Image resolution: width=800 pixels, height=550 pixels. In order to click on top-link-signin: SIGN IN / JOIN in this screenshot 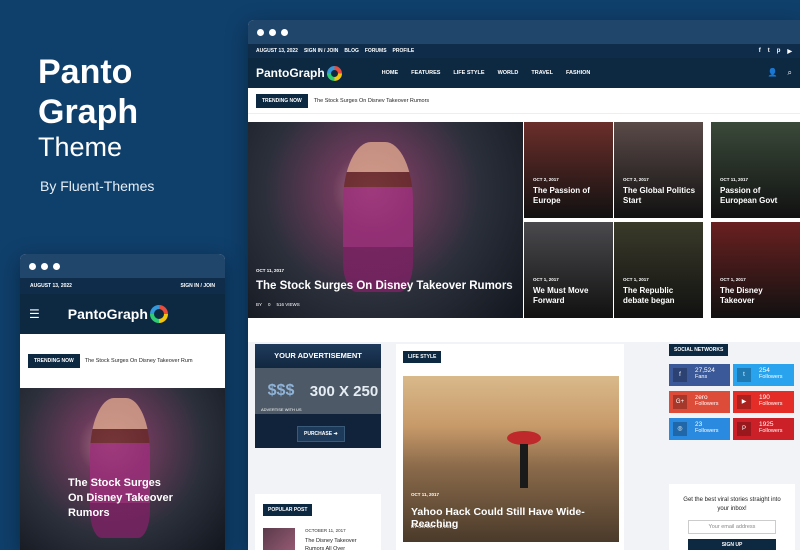, I will do `click(321, 51)`.